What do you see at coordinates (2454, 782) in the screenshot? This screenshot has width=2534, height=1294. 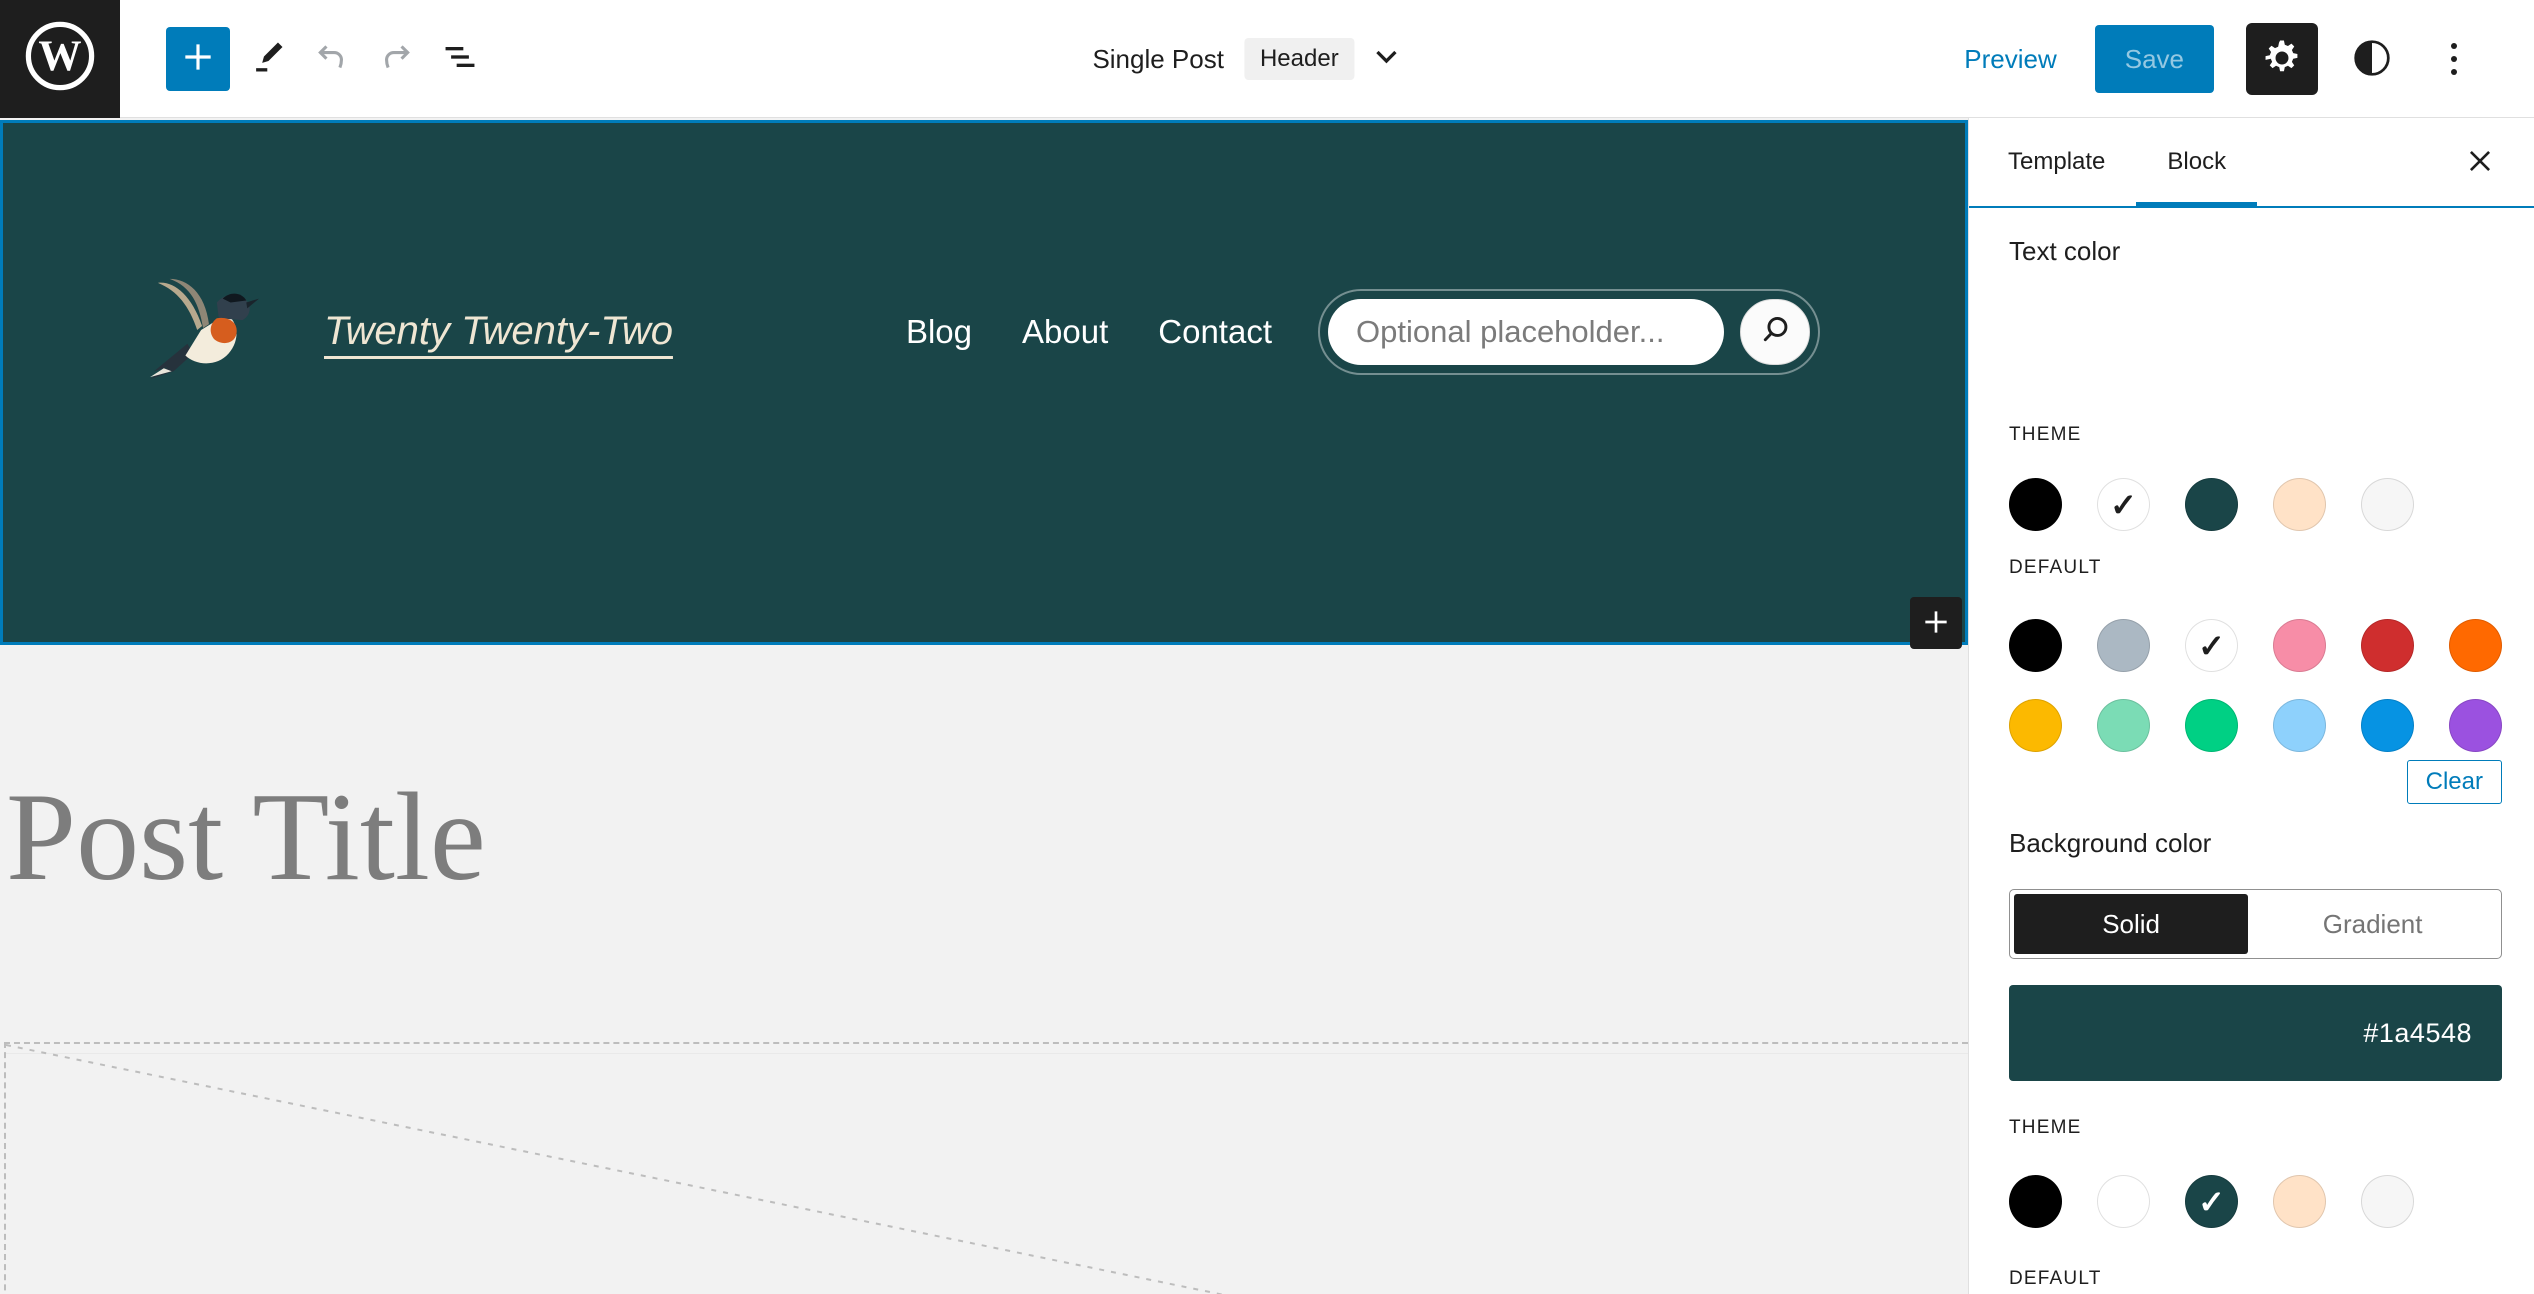 I see `clear-color-button: Clear` at bounding box center [2454, 782].